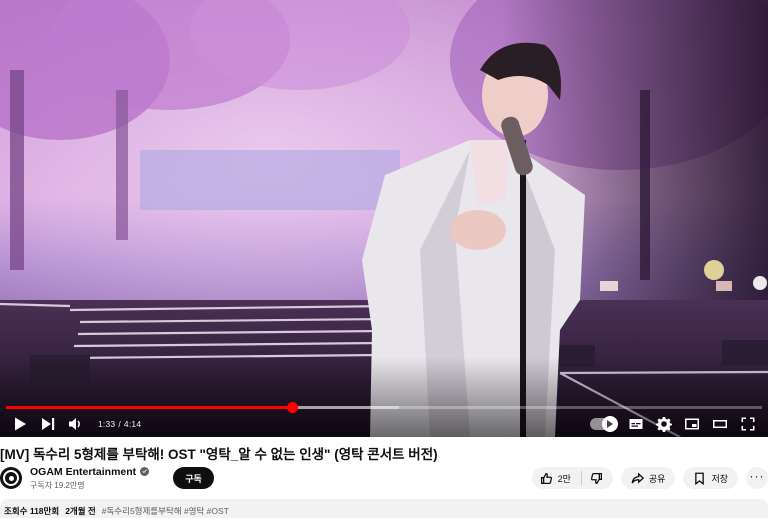  What do you see at coordinates (145, 471) in the screenshot?
I see `verified-icon` at bounding box center [145, 471].